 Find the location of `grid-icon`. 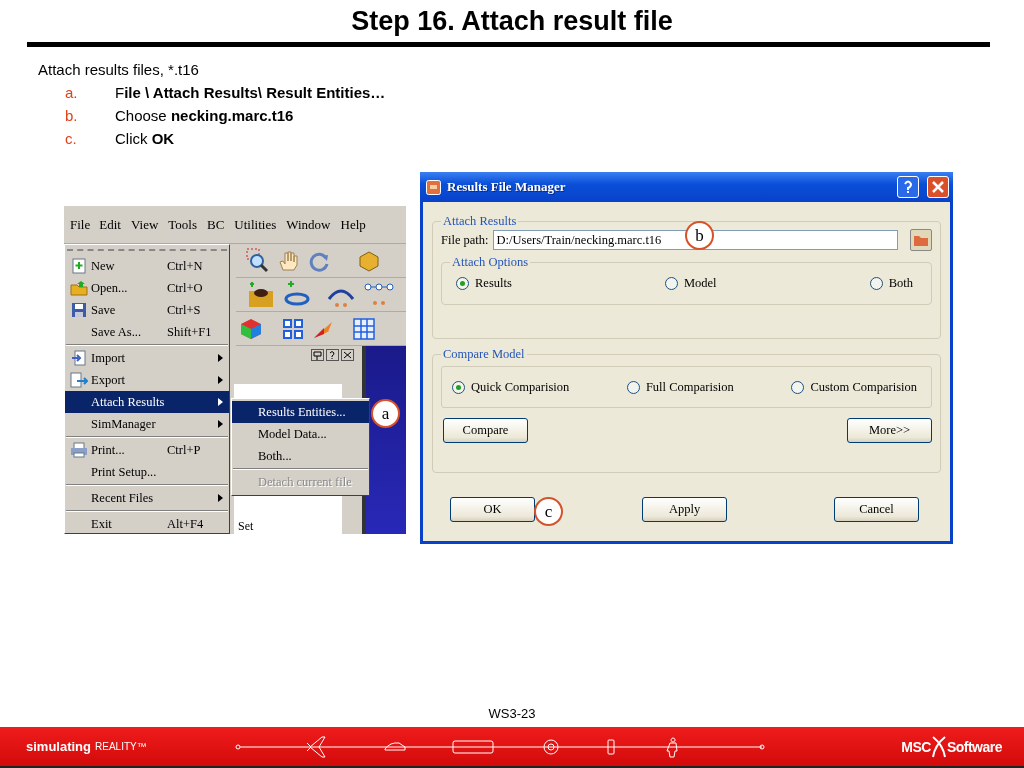

grid-icon is located at coordinates (293, 328).